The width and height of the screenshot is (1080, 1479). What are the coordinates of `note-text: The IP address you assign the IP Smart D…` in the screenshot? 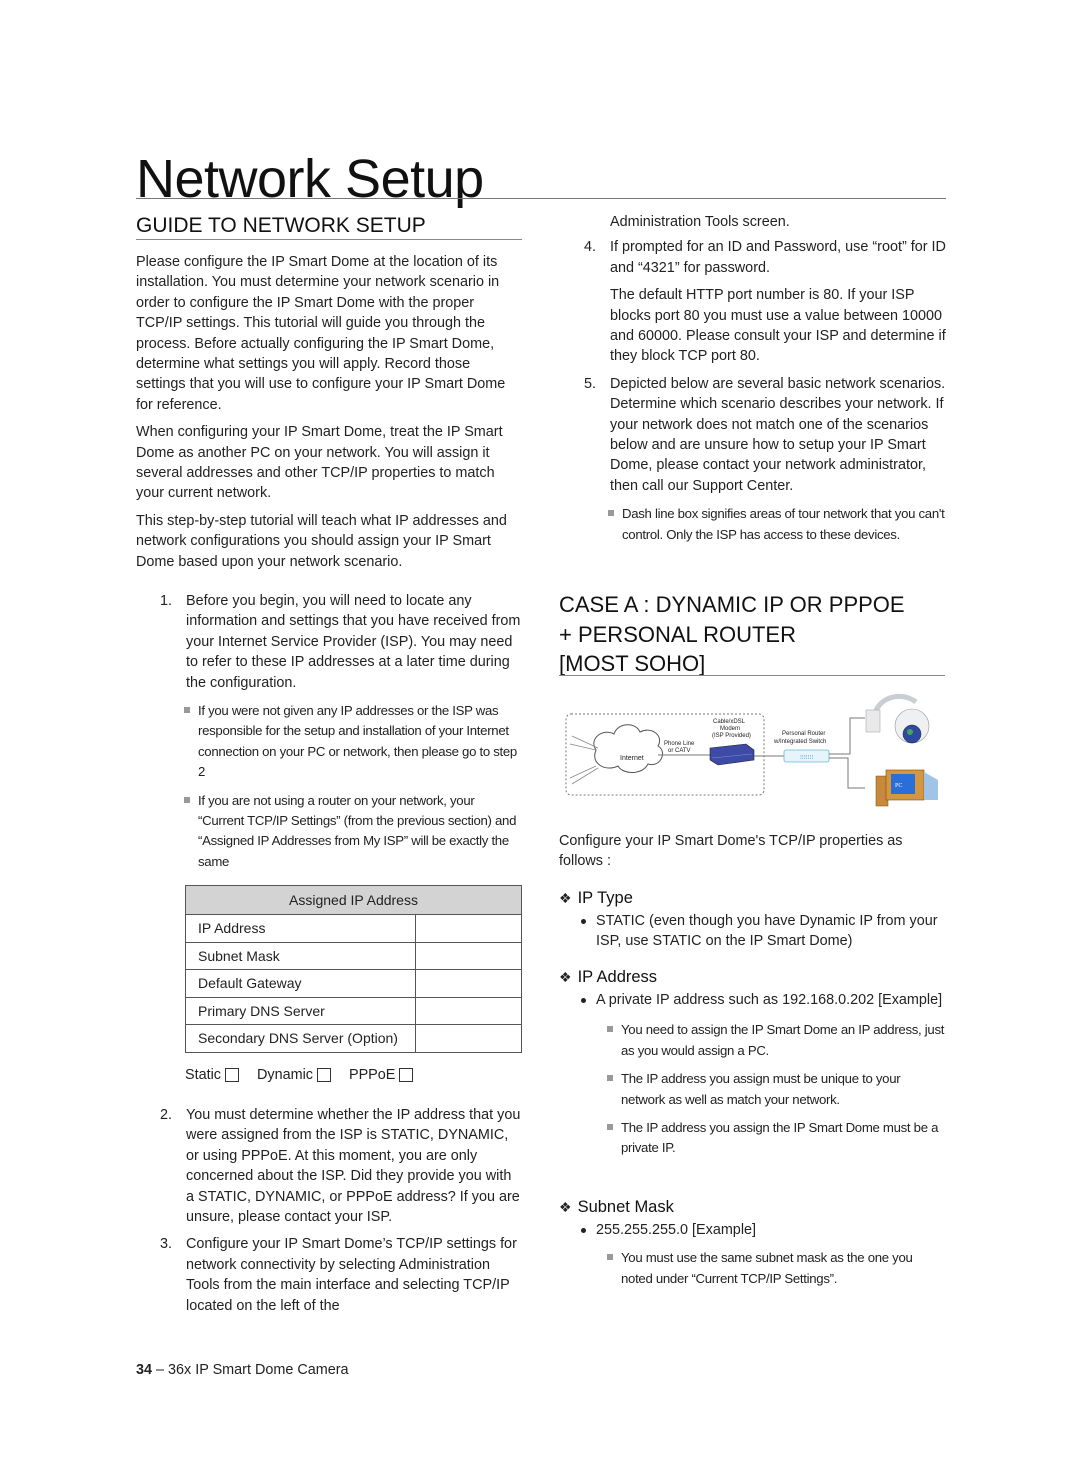 It's located at (780, 1138).